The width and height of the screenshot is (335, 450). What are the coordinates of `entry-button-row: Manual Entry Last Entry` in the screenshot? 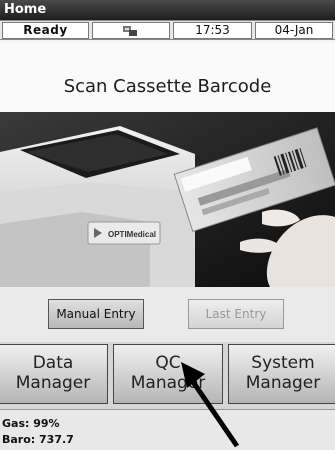 It's located at (167, 314).